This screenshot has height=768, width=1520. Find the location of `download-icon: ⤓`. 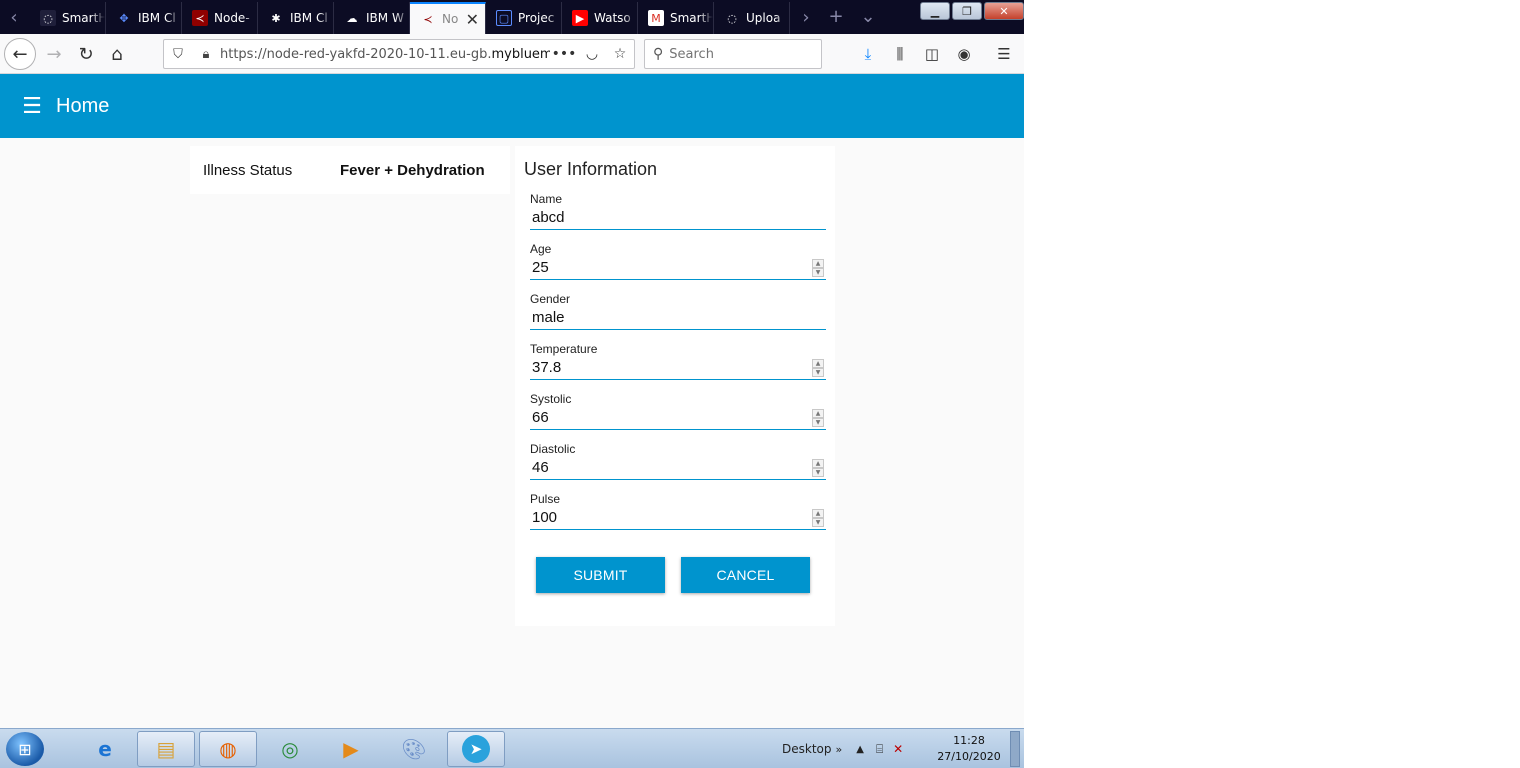

download-icon: ⤓ is located at coordinates (868, 54).